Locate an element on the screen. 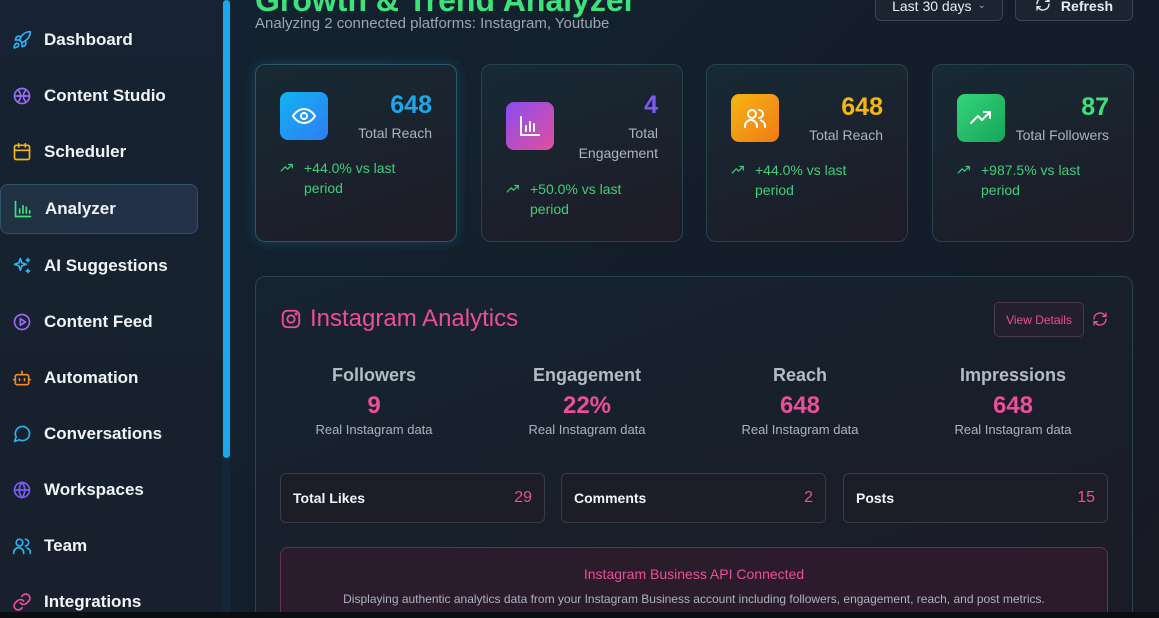  mini-card-label: Posts is located at coordinates (875, 498).